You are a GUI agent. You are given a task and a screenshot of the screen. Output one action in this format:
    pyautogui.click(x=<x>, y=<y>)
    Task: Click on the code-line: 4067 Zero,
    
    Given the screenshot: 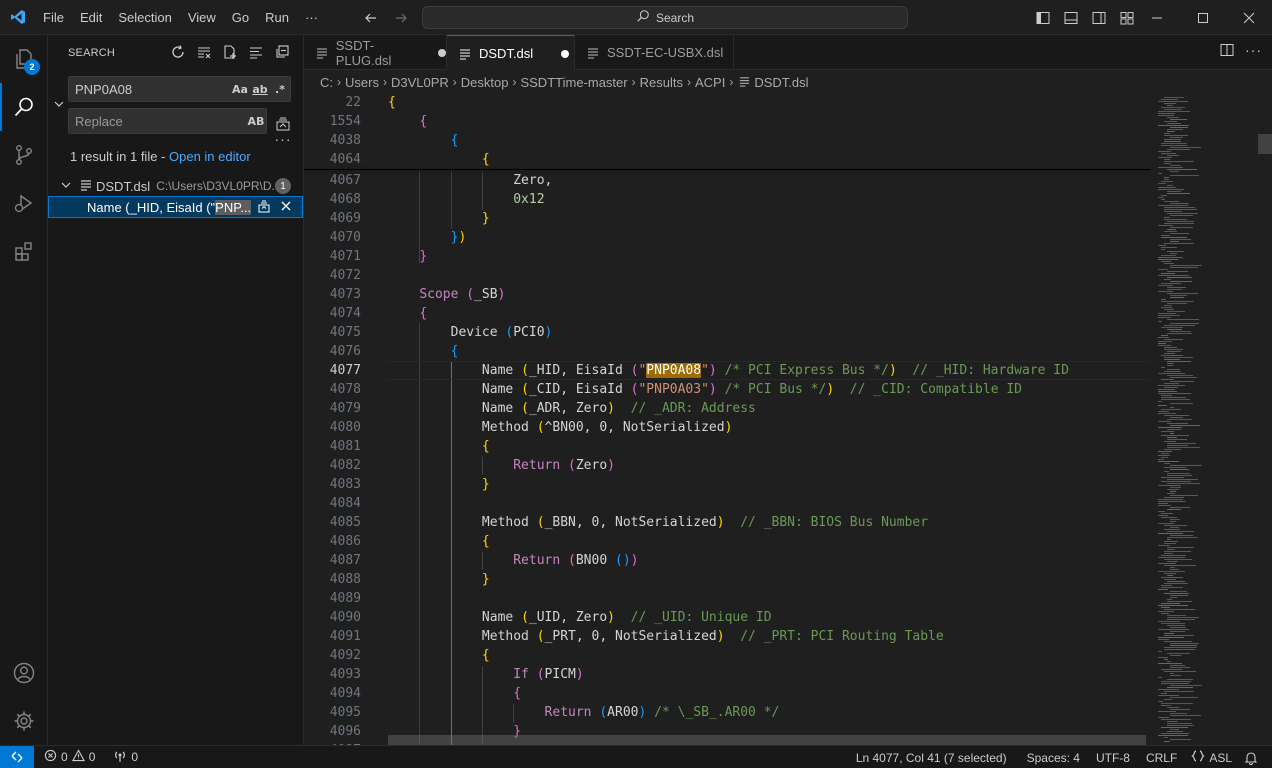 What is the action you would take?
    pyautogui.click(x=727, y=180)
    